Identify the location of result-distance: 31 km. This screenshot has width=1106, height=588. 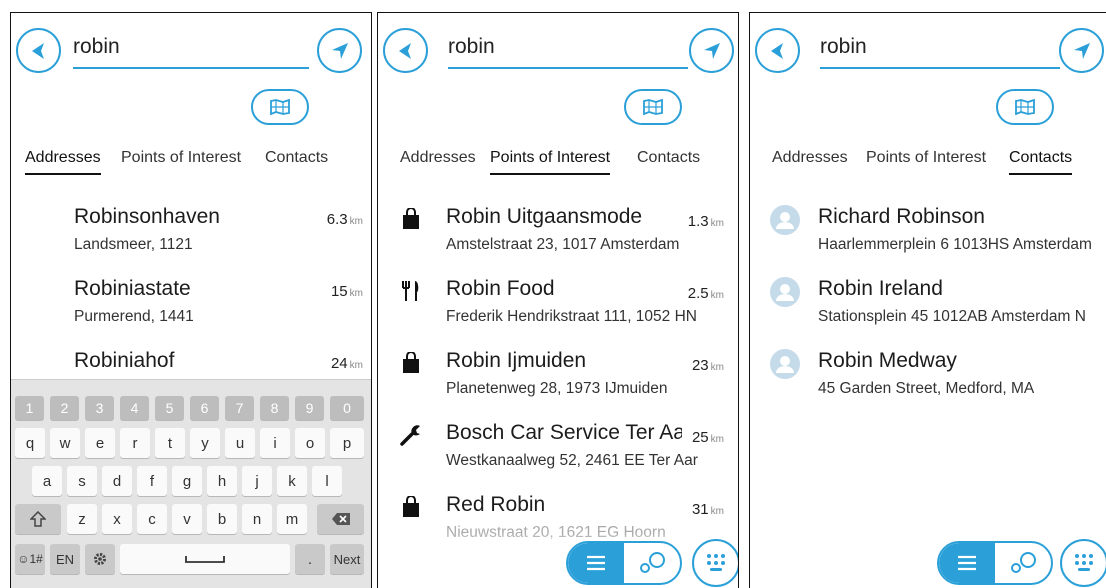
(707, 509).